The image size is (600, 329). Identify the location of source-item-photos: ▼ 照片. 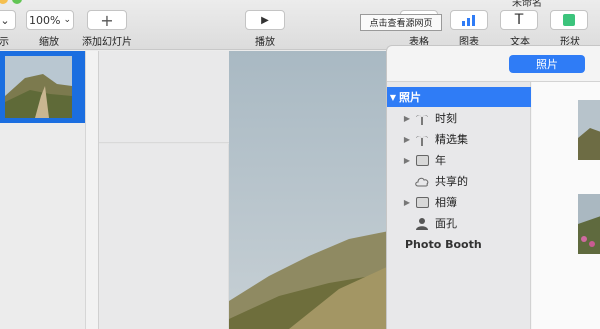
(459, 97).